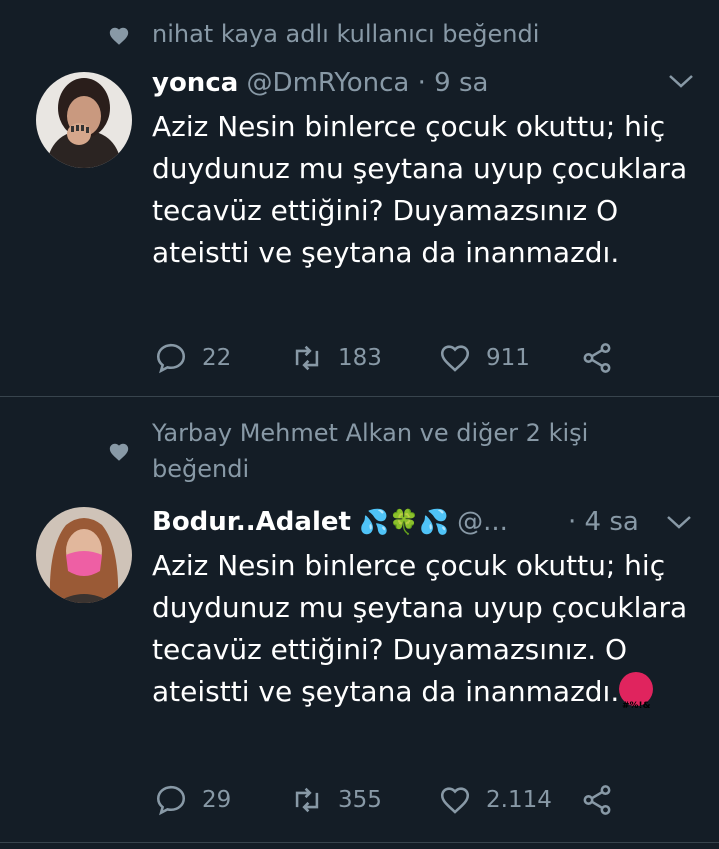  I want to click on reply-count: 29, so click(217, 800).